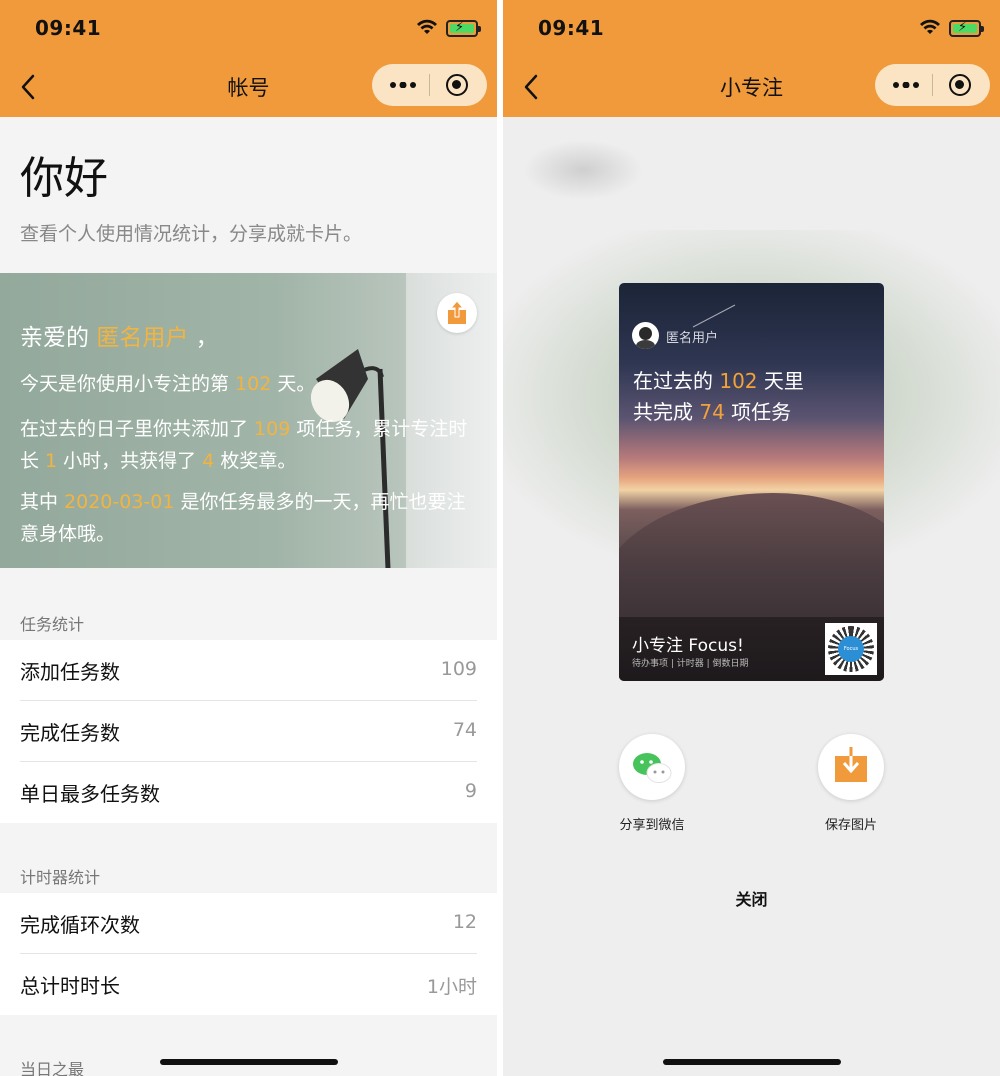 The height and width of the screenshot is (1076, 1000). I want to click on task-stats-card: 添加任务数 109 完成任务数 74 单日最多任务数 9, so click(248, 731).